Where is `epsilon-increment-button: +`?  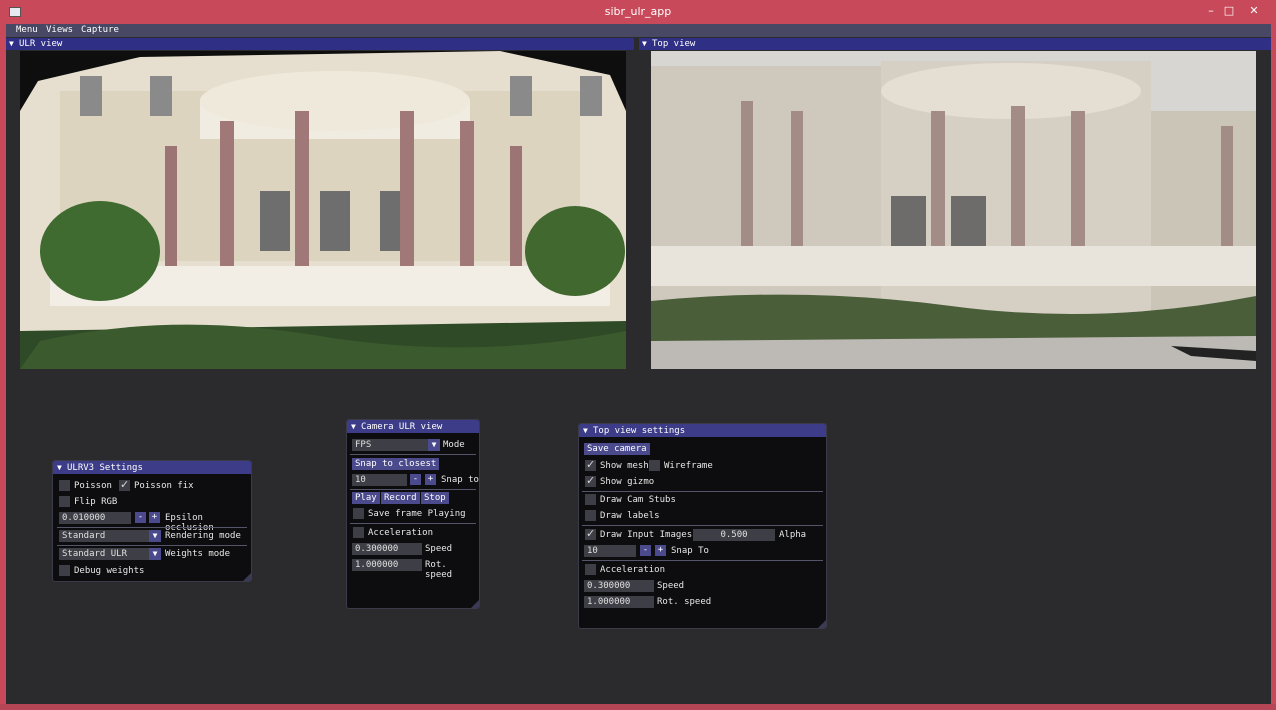
epsilon-increment-button: + is located at coordinates (154, 517).